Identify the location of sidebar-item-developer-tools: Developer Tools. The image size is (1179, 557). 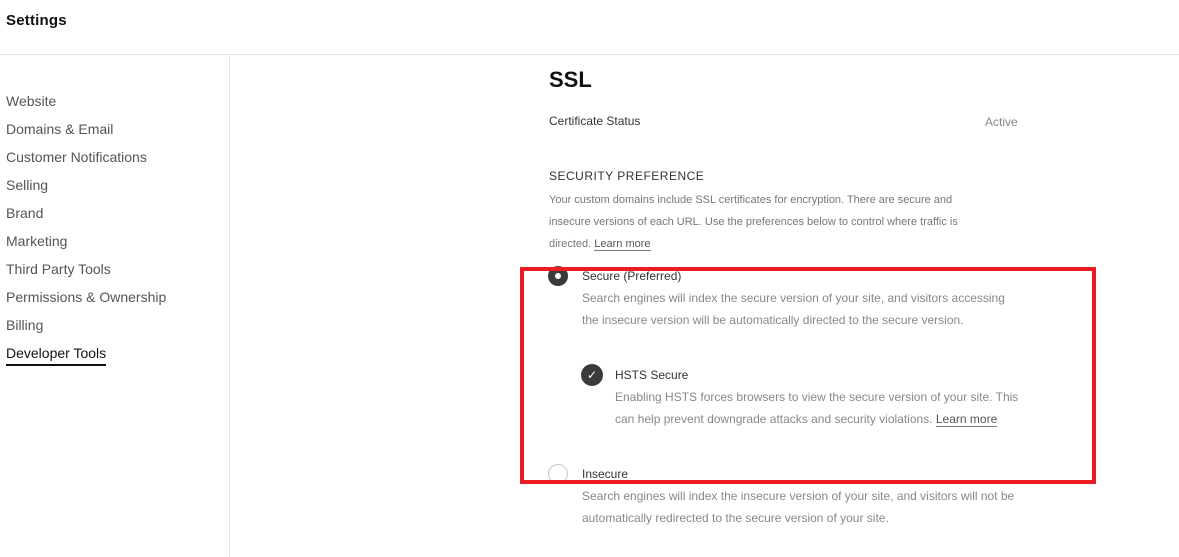
(86, 358).